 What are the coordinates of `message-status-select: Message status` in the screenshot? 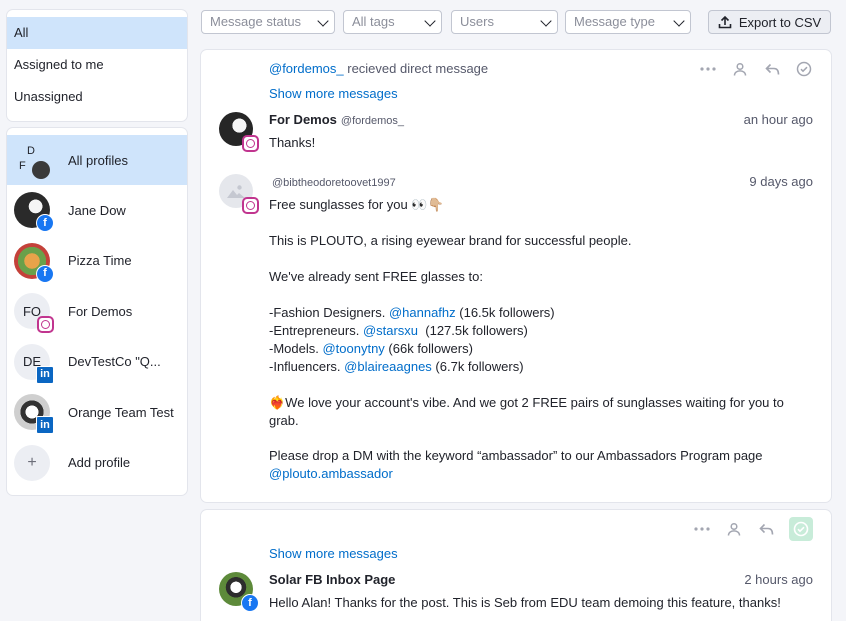 It's located at (268, 22).